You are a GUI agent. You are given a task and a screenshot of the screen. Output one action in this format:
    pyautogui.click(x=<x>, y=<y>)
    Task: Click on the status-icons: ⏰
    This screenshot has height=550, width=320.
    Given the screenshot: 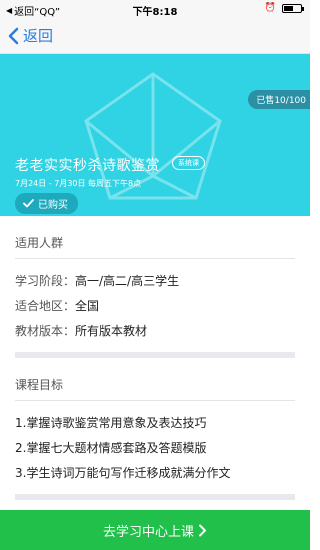 What is the action you would take?
    pyautogui.click(x=284, y=8)
    